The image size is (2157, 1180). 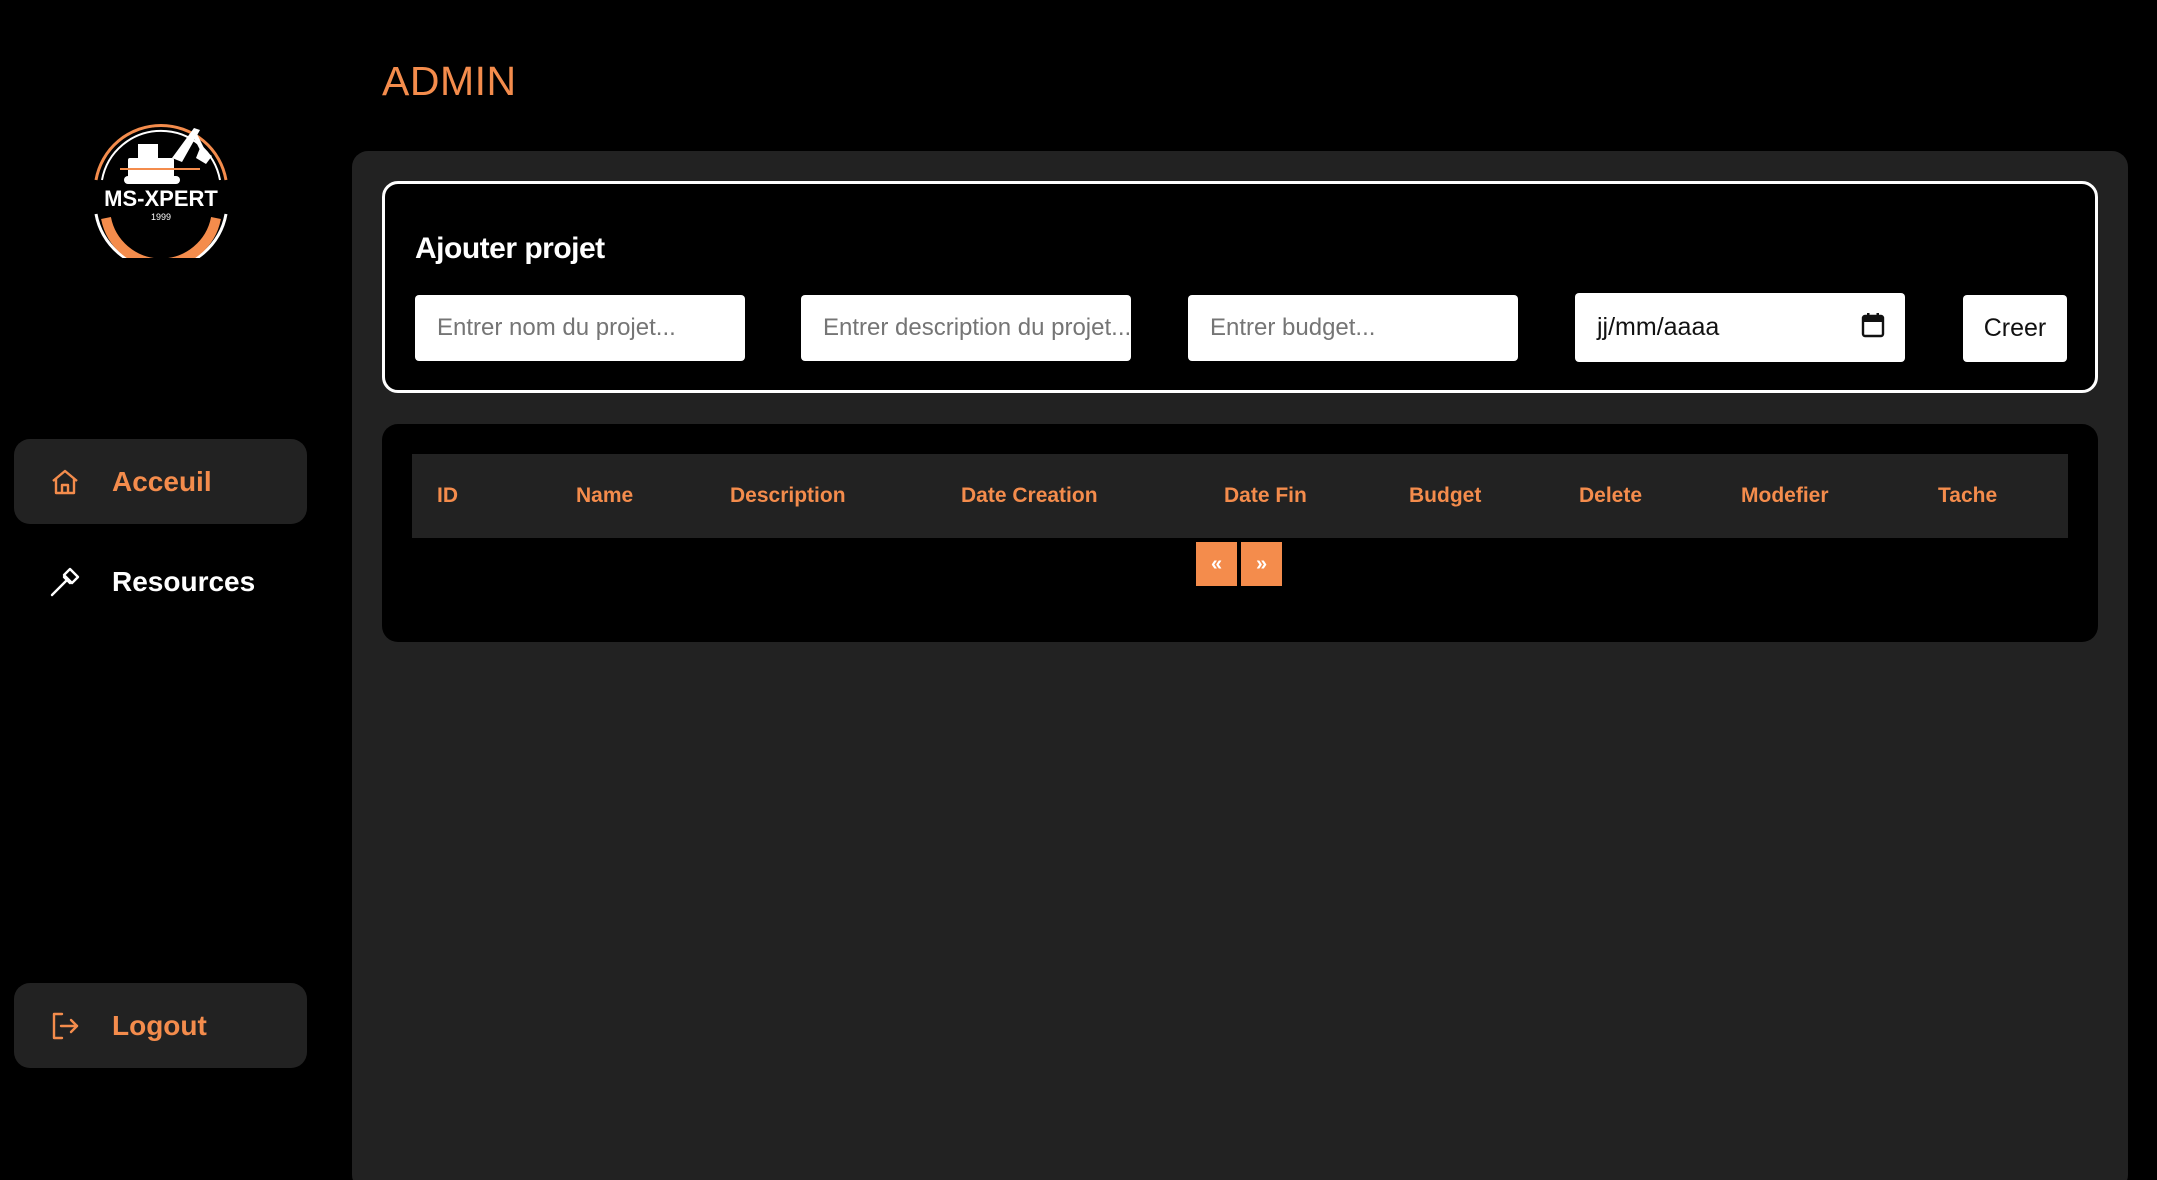 I want to click on calendar-icon, so click(x=1873, y=327).